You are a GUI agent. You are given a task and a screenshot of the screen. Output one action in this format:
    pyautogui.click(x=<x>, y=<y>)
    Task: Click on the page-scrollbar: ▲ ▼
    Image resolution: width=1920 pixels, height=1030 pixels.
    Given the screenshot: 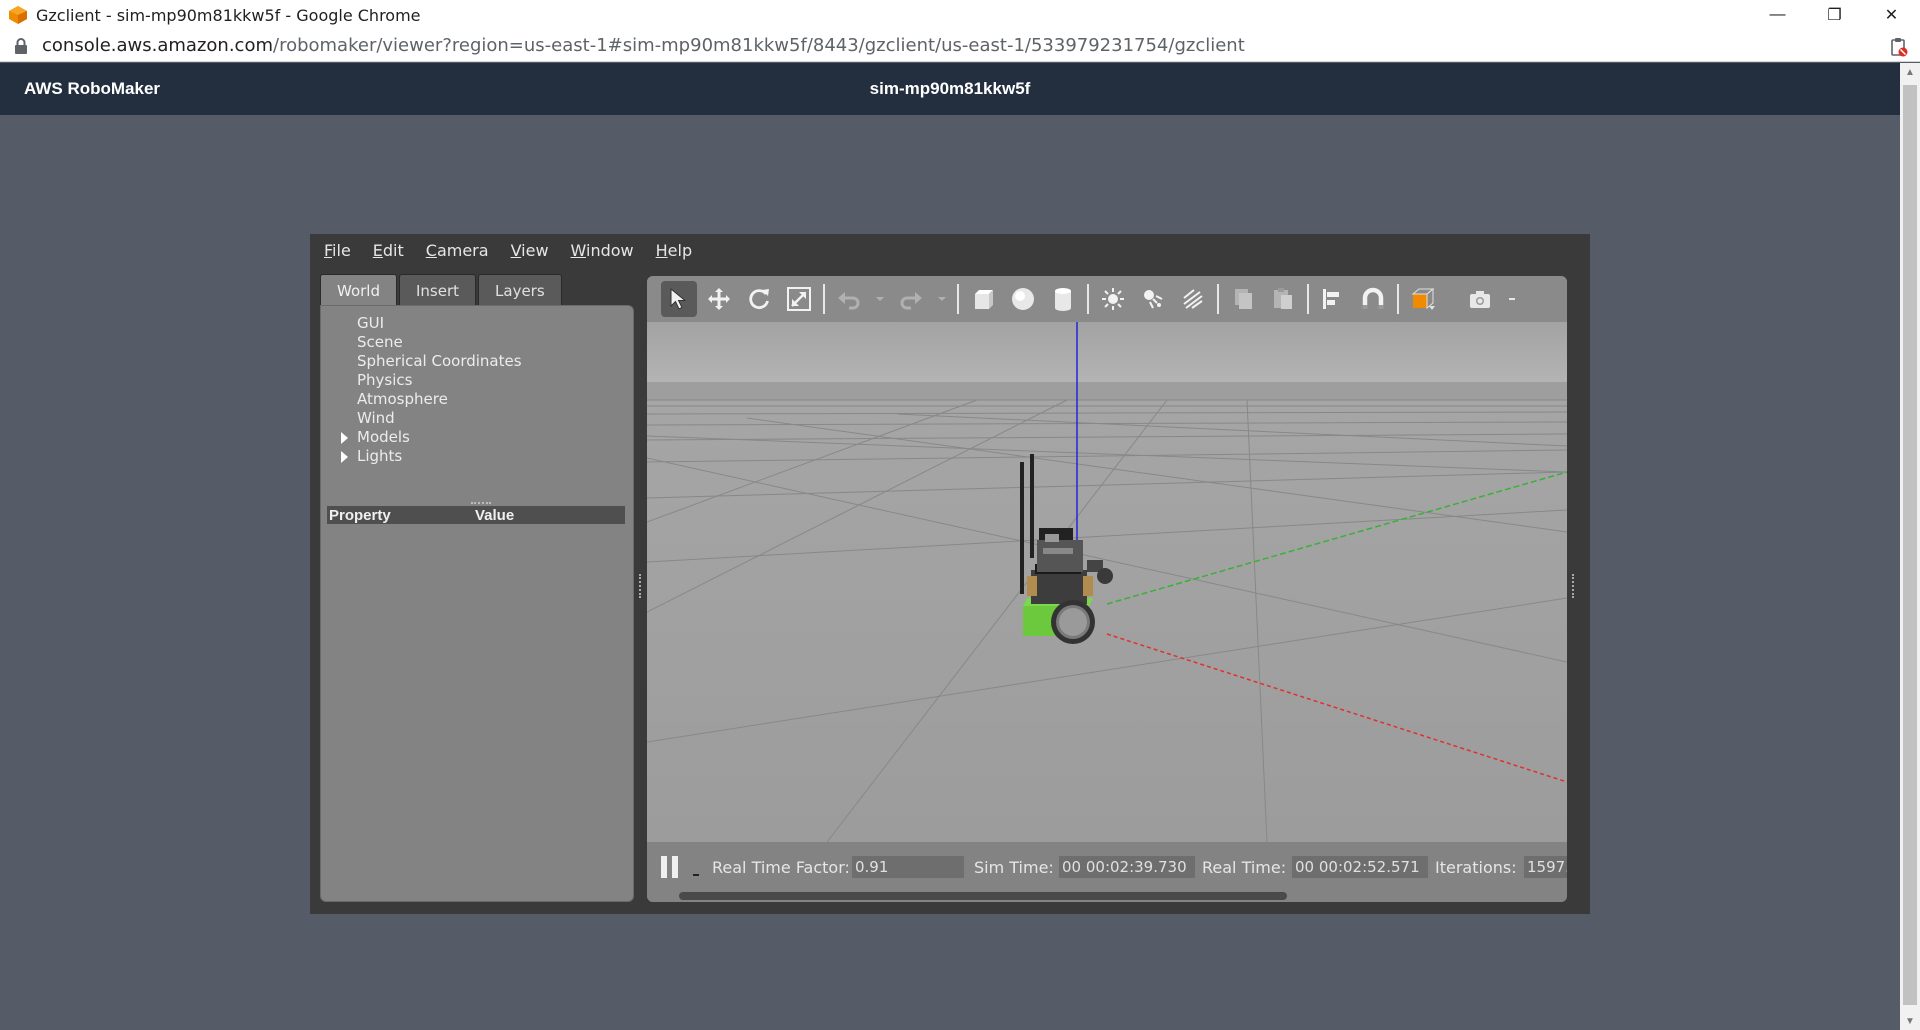 What is the action you would take?
    pyautogui.click(x=1910, y=546)
    